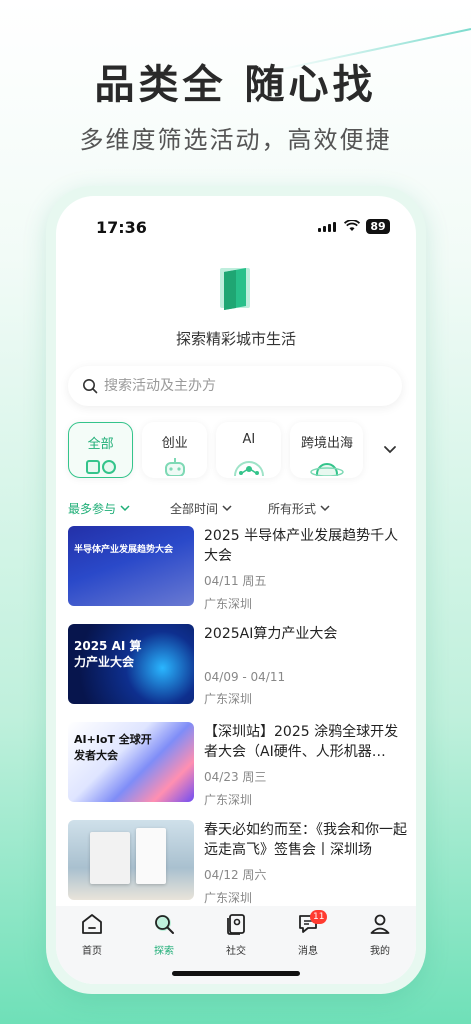 Image resolution: width=471 pixels, height=1024 pixels. What do you see at coordinates (235, 289) in the screenshot?
I see `app-logo-icon` at bounding box center [235, 289].